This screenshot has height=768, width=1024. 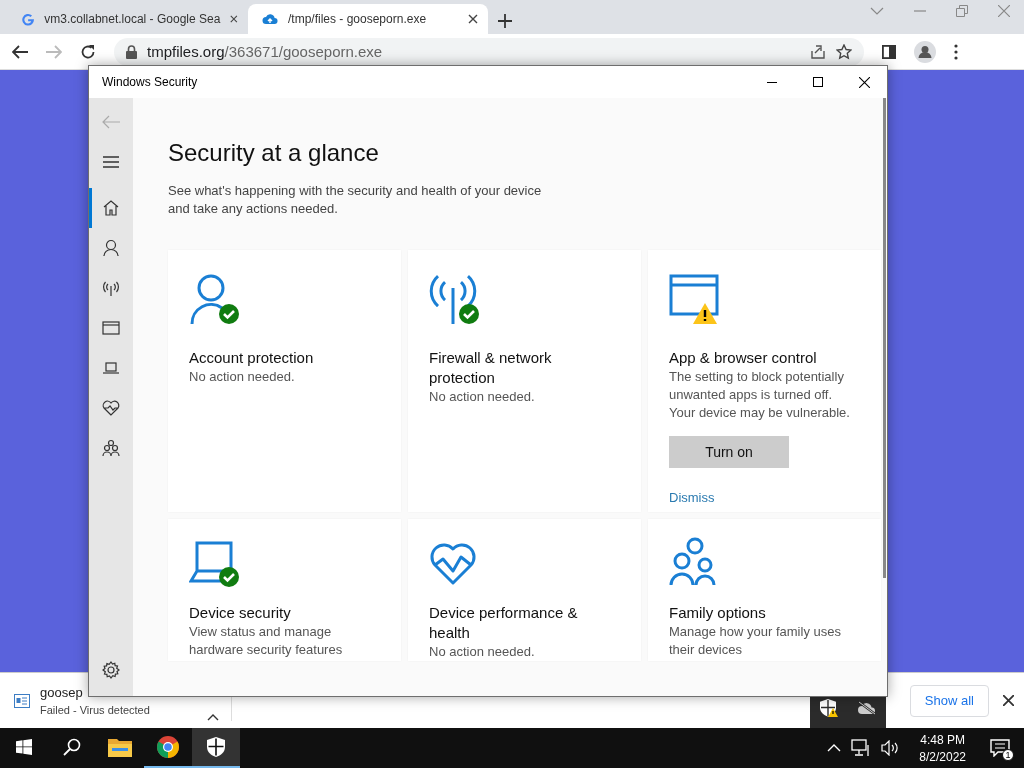 I want to click on download-status: Failed - Virus detected, so click(x=95, y=710).